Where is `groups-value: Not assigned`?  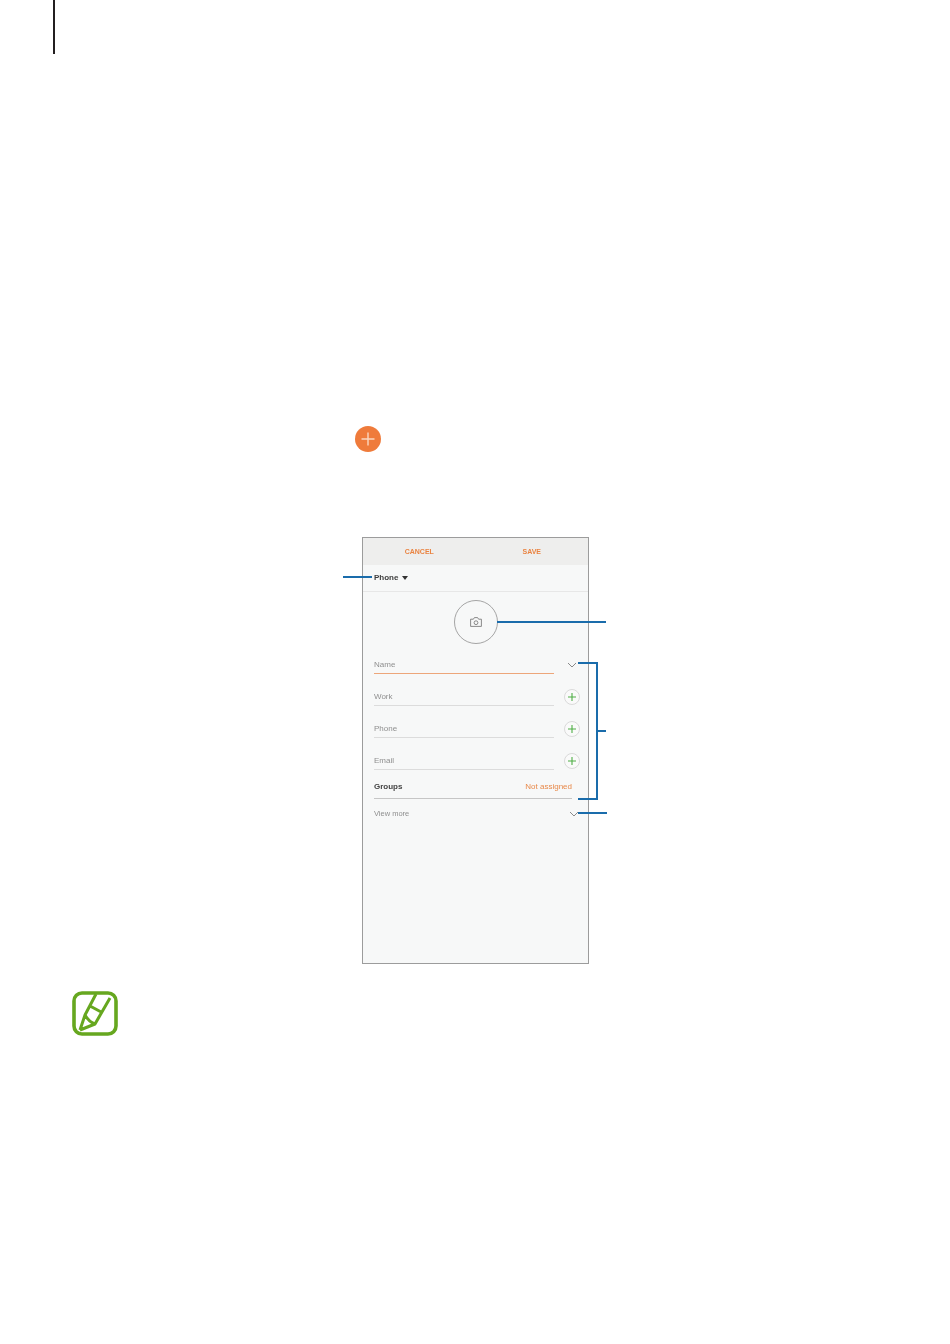 groups-value: Not assigned is located at coordinates (548, 787).